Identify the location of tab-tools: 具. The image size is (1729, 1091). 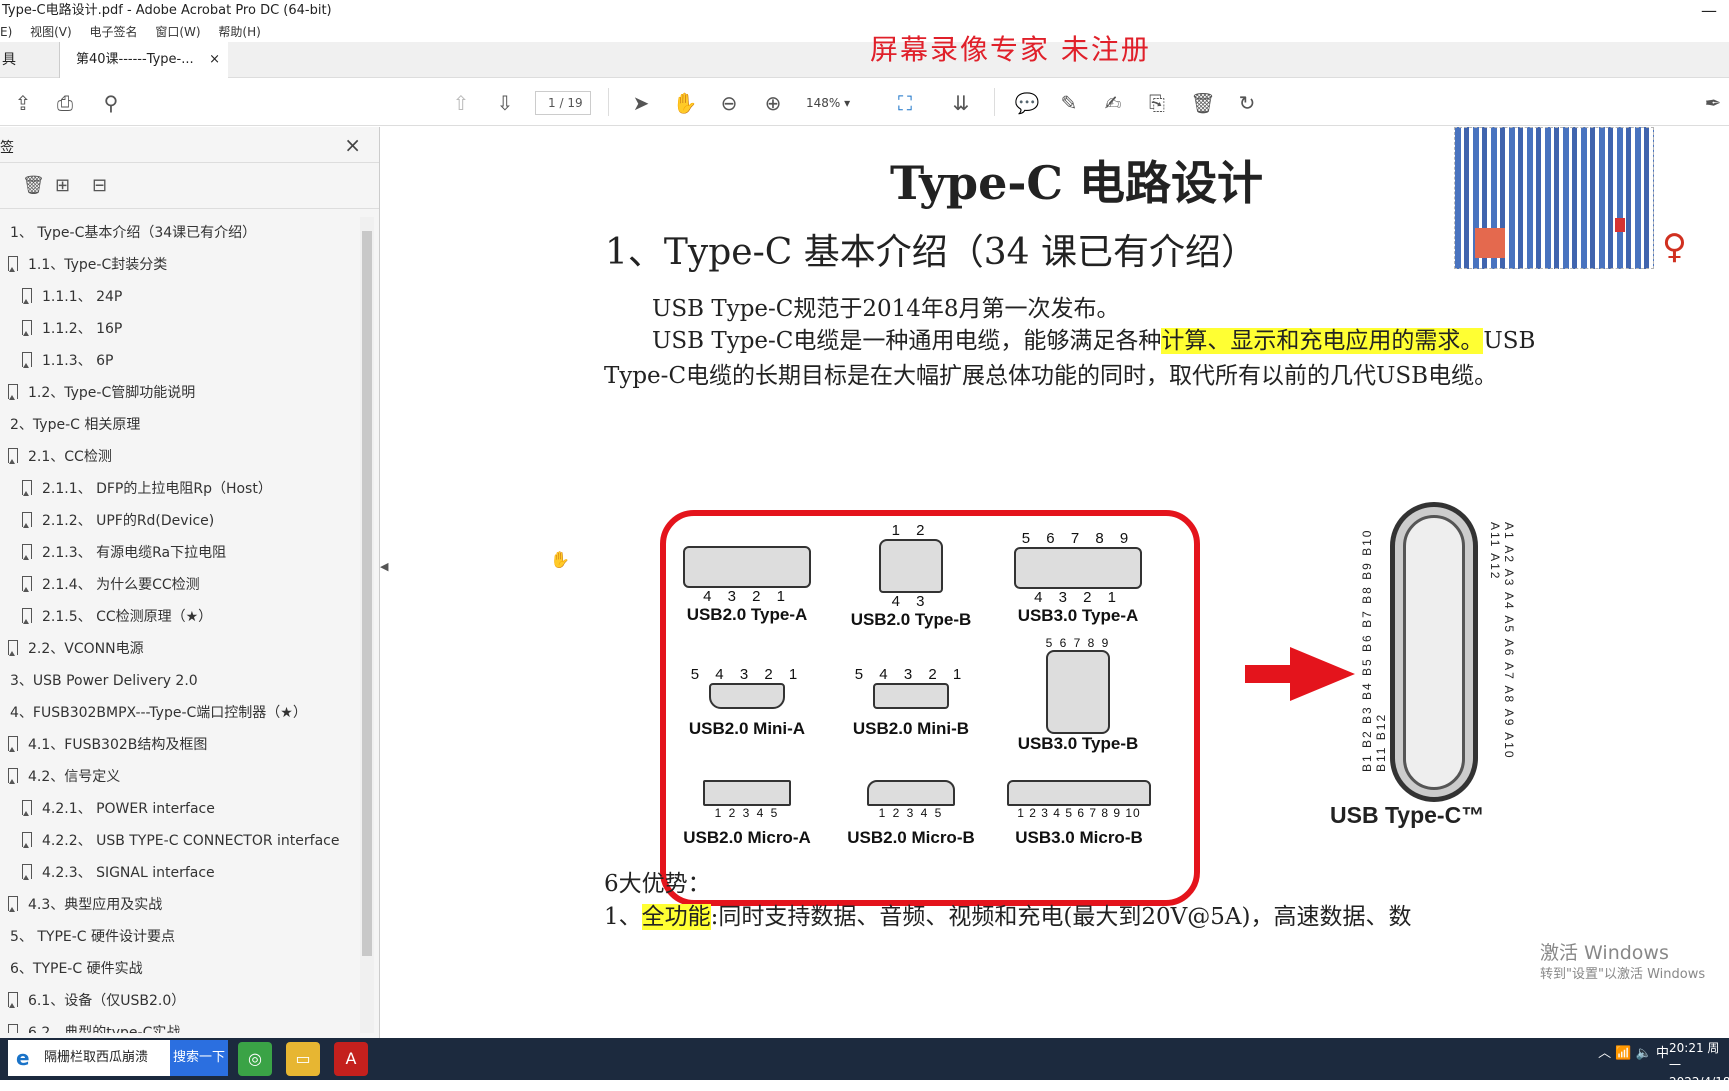
(30, 60).